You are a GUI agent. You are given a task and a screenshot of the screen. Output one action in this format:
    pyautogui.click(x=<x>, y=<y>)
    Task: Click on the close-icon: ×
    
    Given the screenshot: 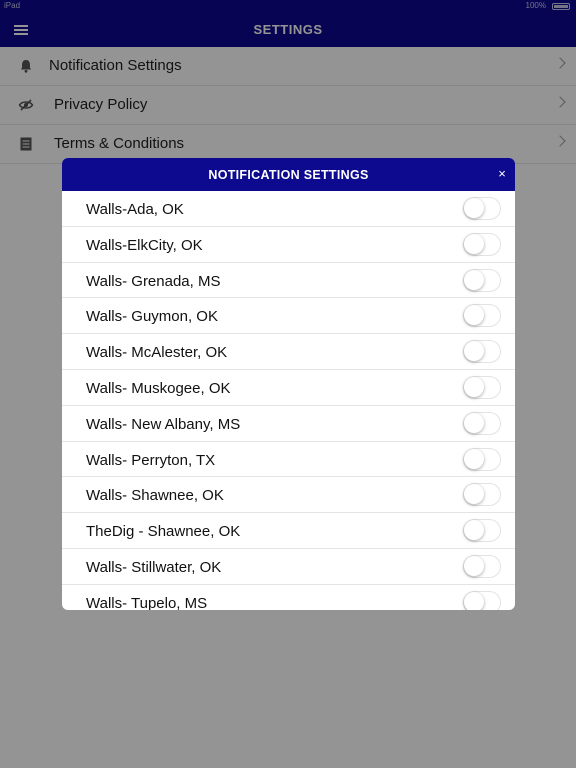 What is the action you would take?
    pyautogui.click(x=502, y=174)
    